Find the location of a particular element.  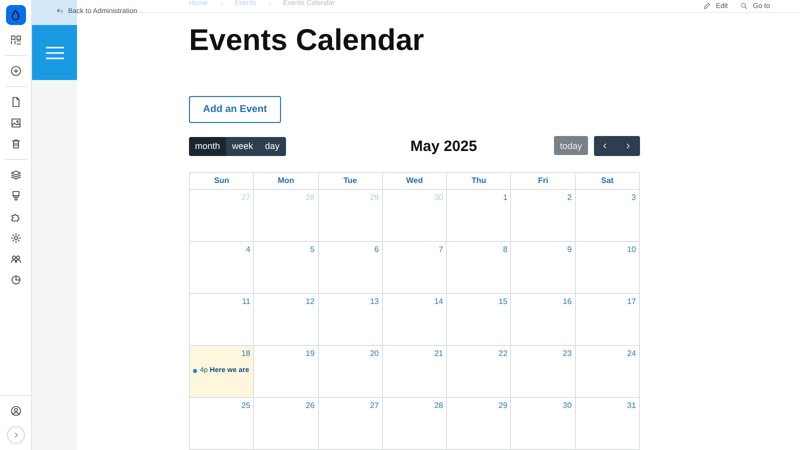

day-number: 14 is located at coordinates (439, 301).